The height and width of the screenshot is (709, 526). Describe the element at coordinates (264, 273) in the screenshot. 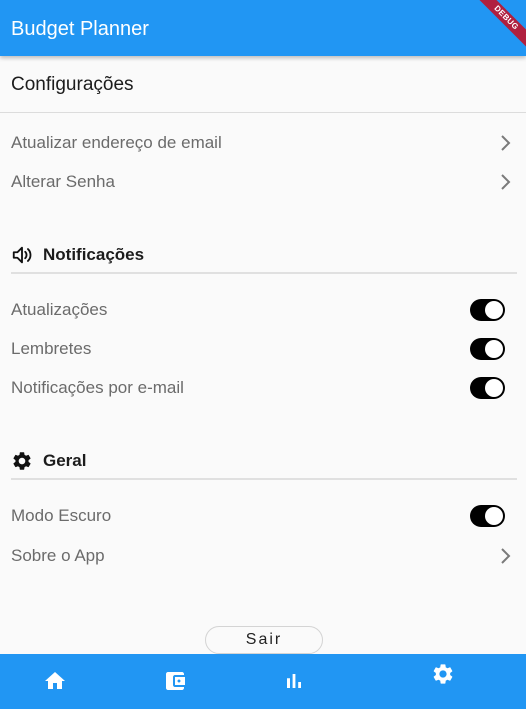

I see `notifications-divider` at that location.